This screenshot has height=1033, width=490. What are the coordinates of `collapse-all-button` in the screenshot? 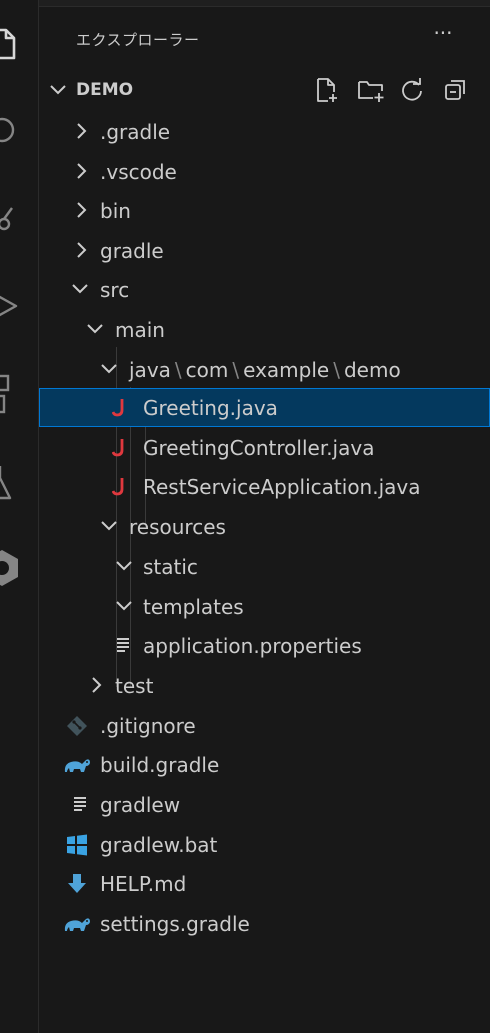 It's located at (456, 90).